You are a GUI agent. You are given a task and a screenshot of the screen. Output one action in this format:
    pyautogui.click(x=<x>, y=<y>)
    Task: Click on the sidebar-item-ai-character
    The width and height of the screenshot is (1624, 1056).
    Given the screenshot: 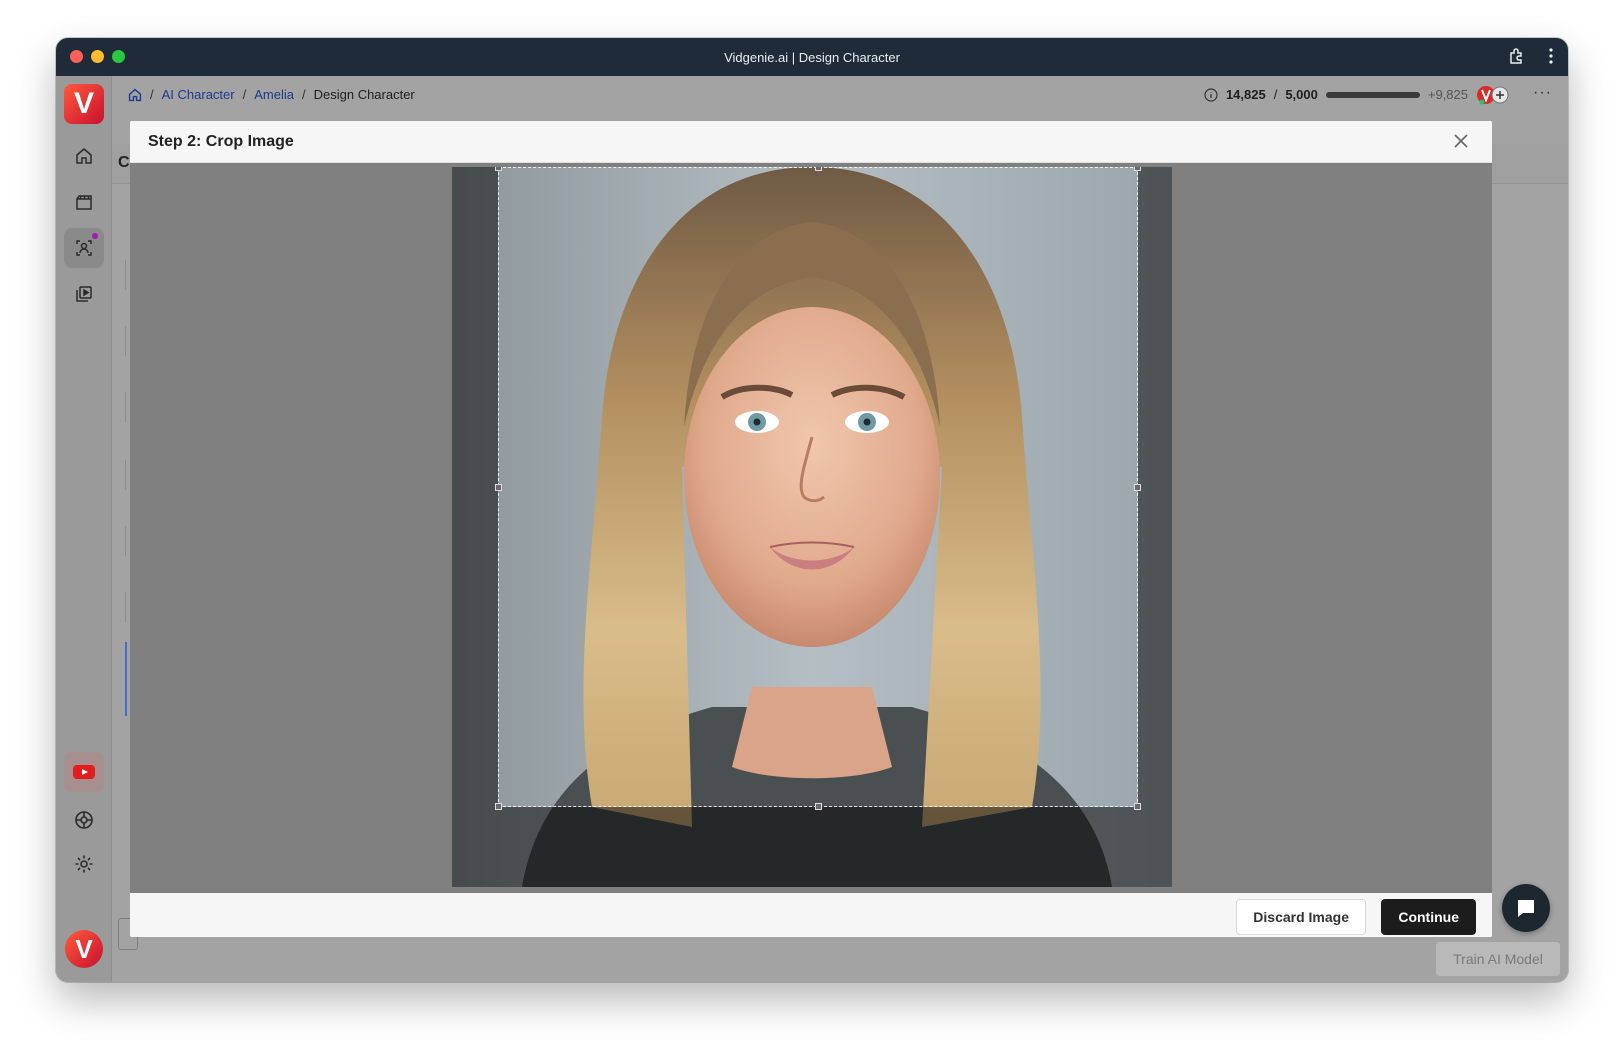 What is the action you would take?
    pyautogui.click(x=84, y=248)
    